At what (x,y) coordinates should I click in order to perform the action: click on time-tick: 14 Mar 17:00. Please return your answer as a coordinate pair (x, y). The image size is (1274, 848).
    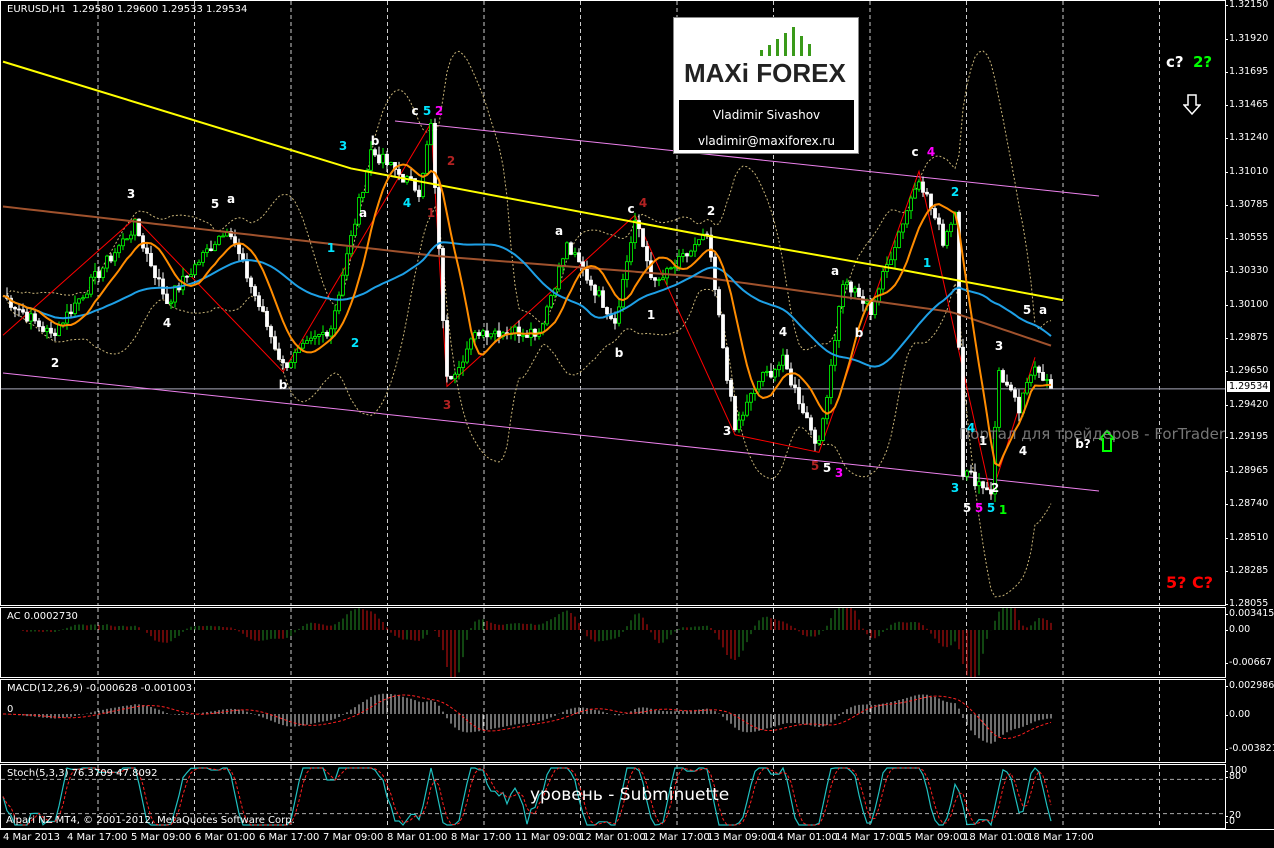
    Looking at the image, I should click on (868, 837).